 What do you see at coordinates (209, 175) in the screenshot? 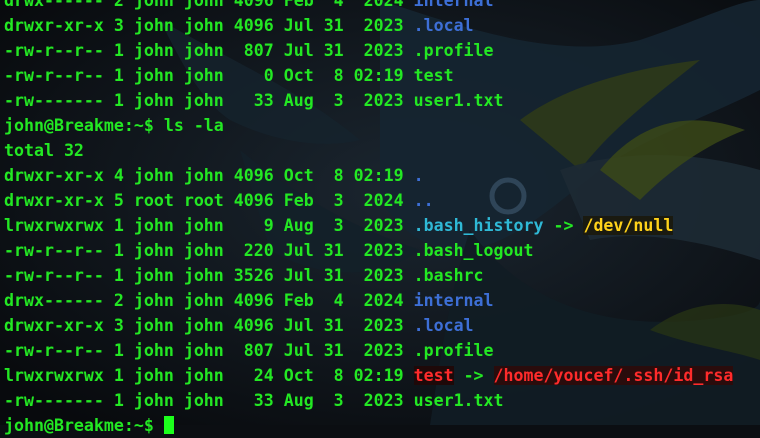
I see `file-metadata: drwxr-xr-x 4 john john 4096 Oct 8 02:19` at bounding box center [209, 175].